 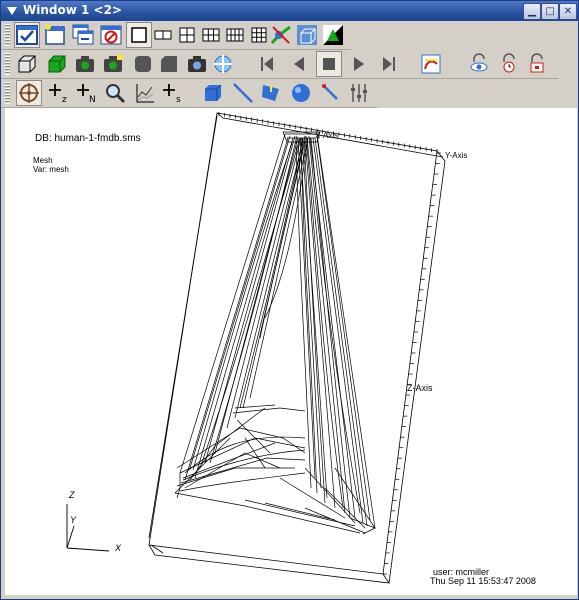 What do you see at coordinates (64, 100) in the screenshot?
I see `svg-text: z` at bounding box center [64, 100].